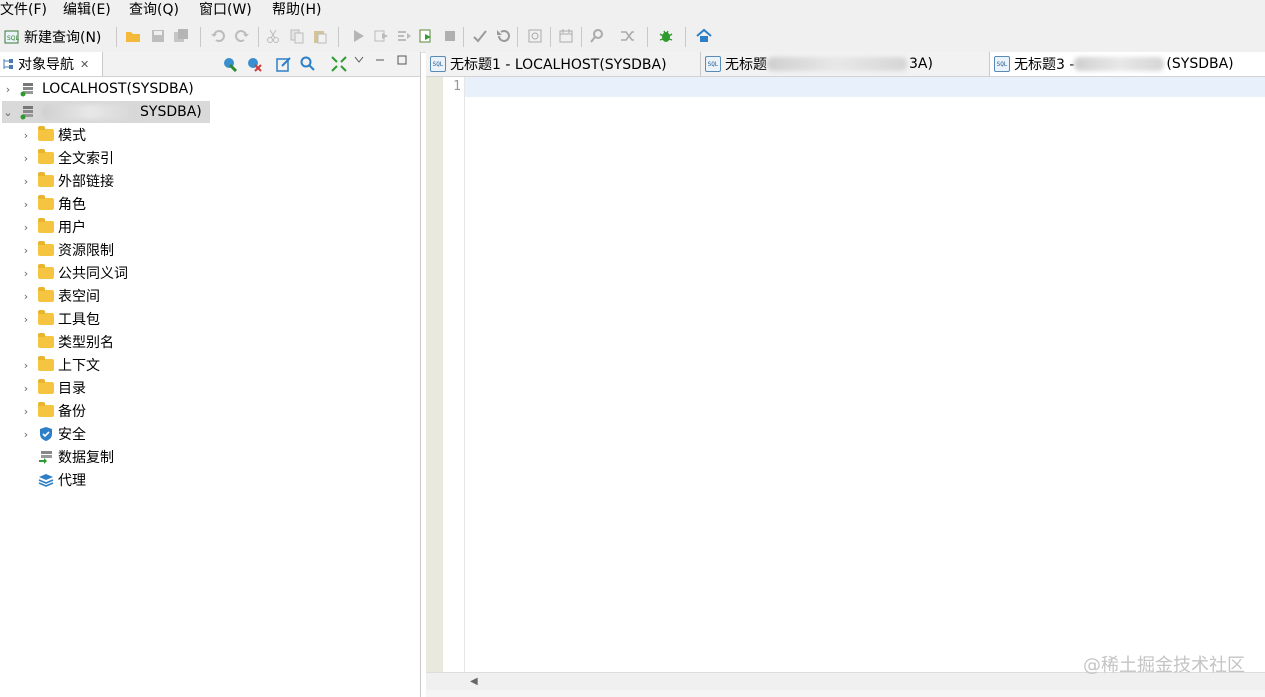 This screenshot has width=1265, height=697. I want to click on save-icon, so click(158, 36).